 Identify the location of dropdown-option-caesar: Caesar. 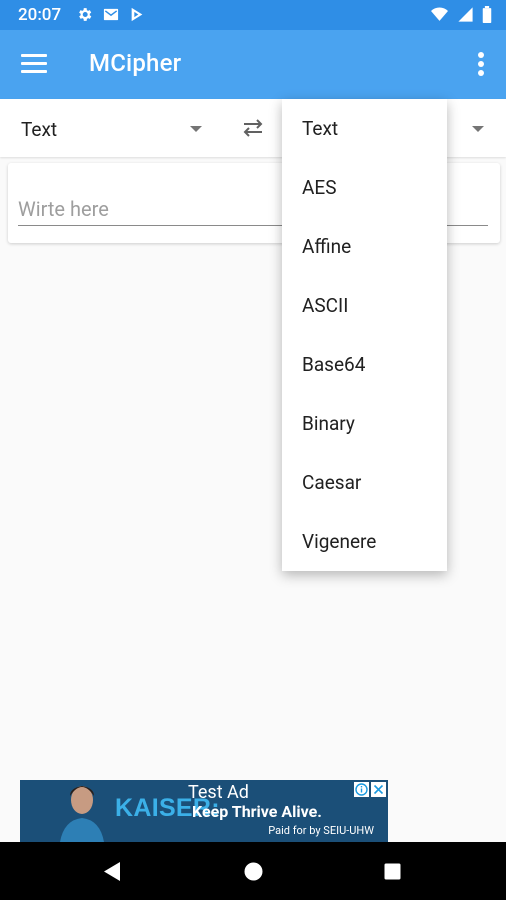
(364, 482).